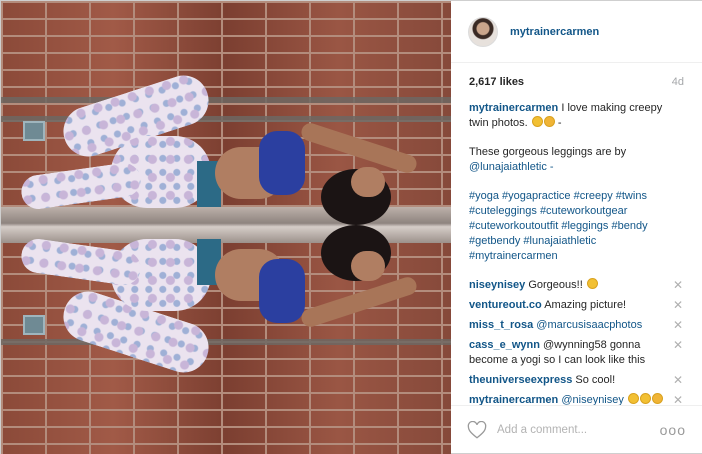 Image resolution: width=702 pixels, height=454 pixels. I want to click on likes-count: 2,617 likes, so click(496, 82).